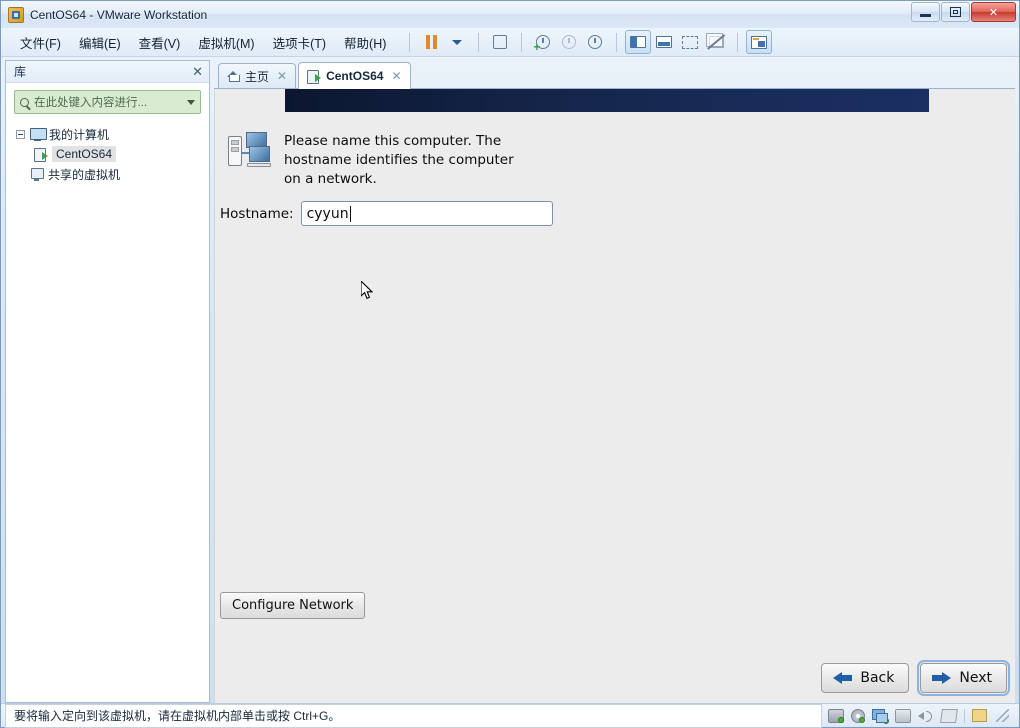 This screenshot has height=728, width=1020. I want to click on hard-disk-icon, so click(836, 715).